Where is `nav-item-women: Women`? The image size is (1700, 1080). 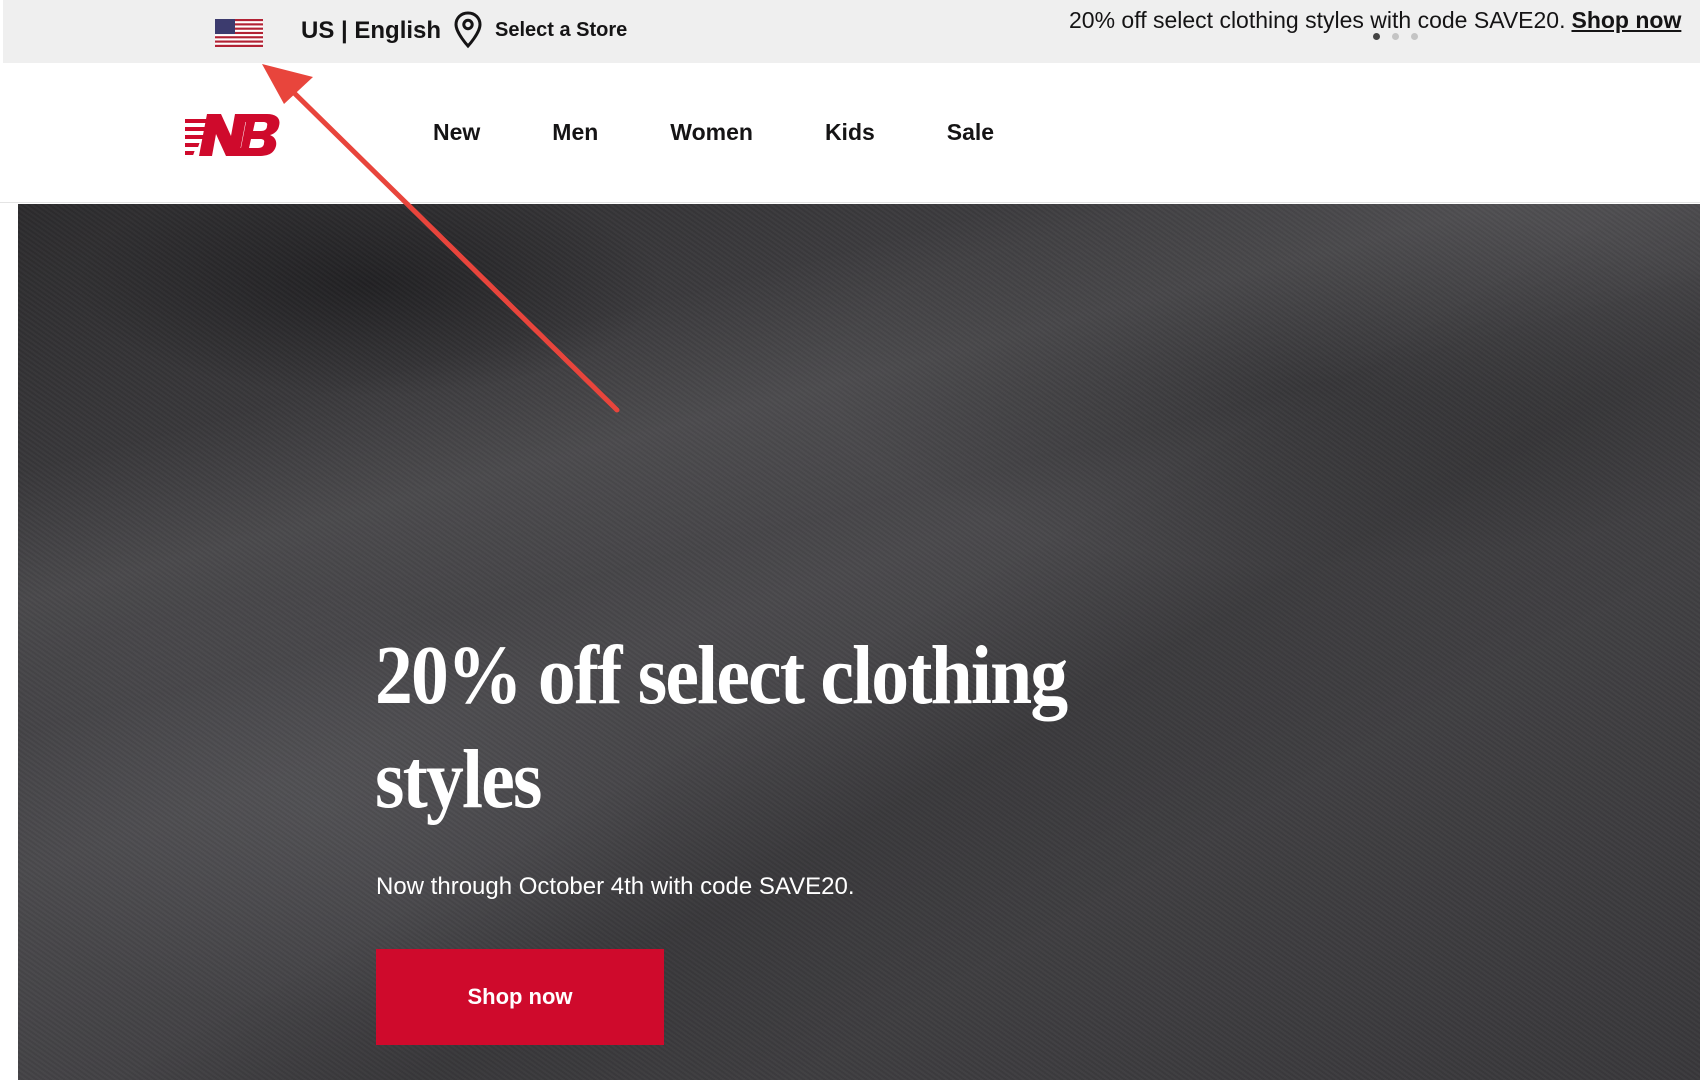
nav-item-women: Women is located at coordinates (711, 132).